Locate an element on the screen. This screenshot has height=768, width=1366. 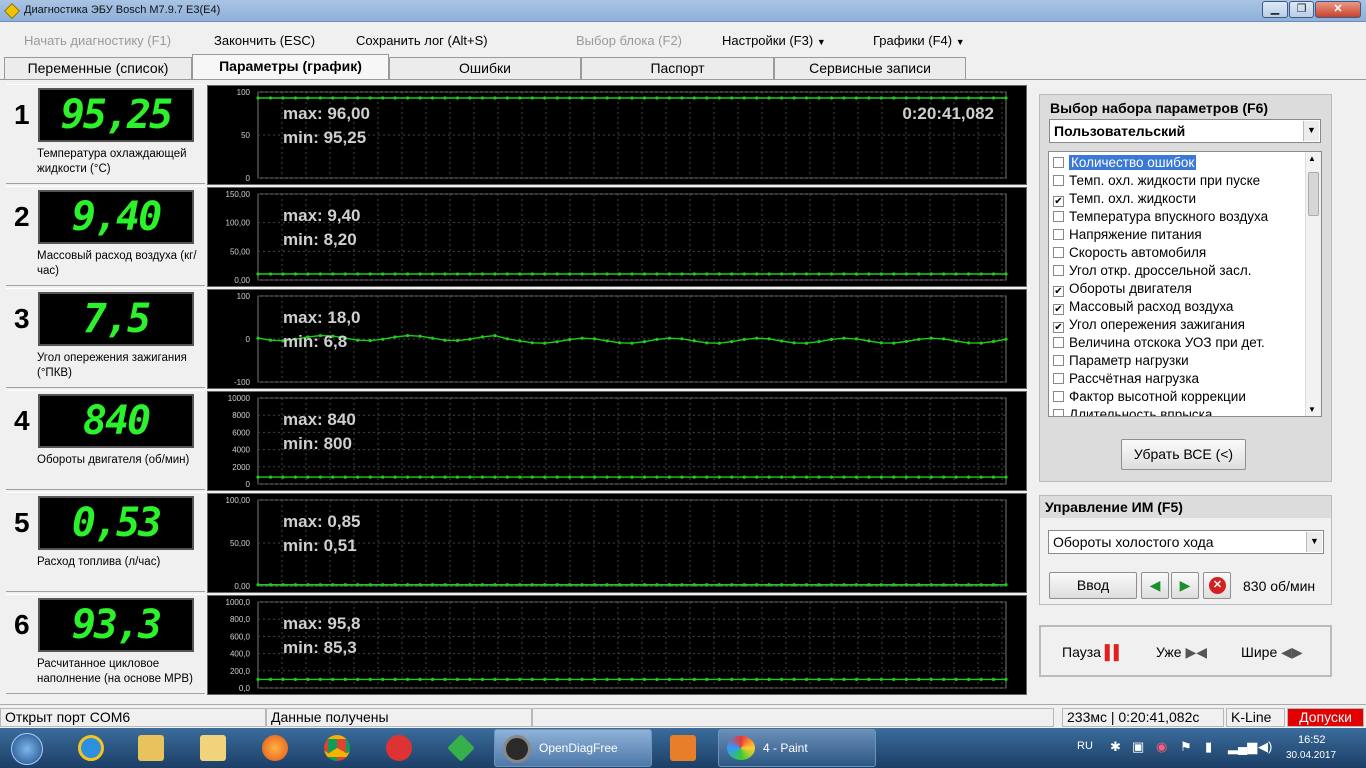
tab-parameters-graph: Параметры (график) is located at coordinates (290, 66).